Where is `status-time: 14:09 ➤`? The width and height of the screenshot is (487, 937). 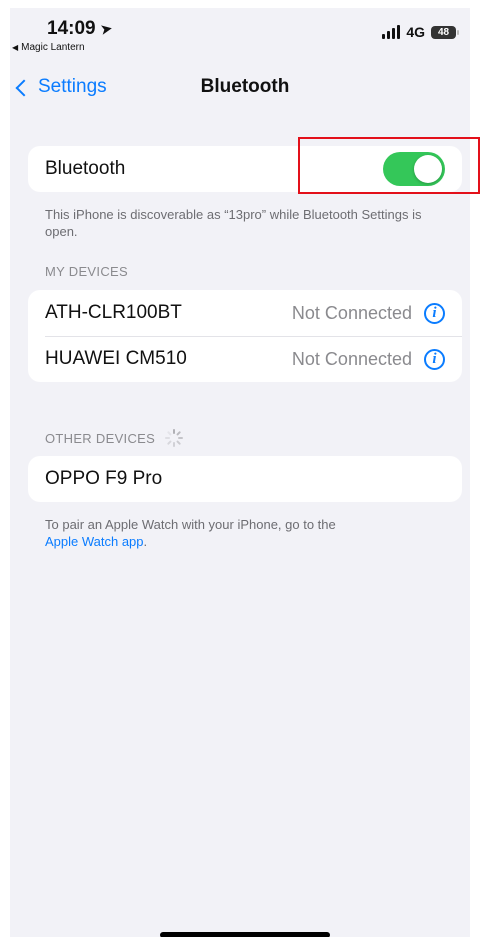
status-time: 14:09 ➤ is located at coordinates (80, 29).